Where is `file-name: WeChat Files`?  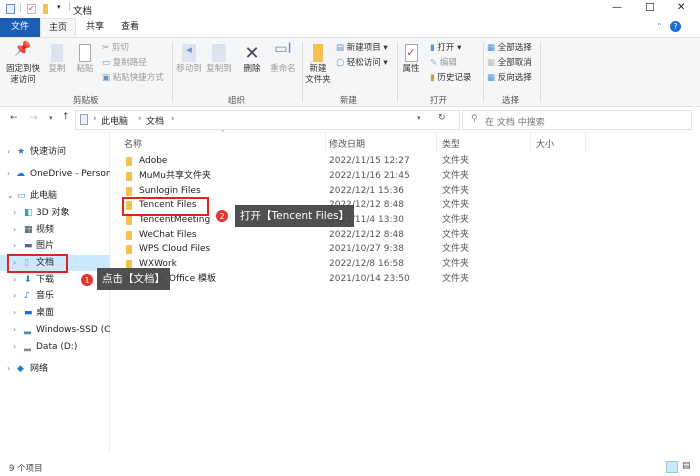
file-name: WeChat Files is located at coordinates (168, 235).